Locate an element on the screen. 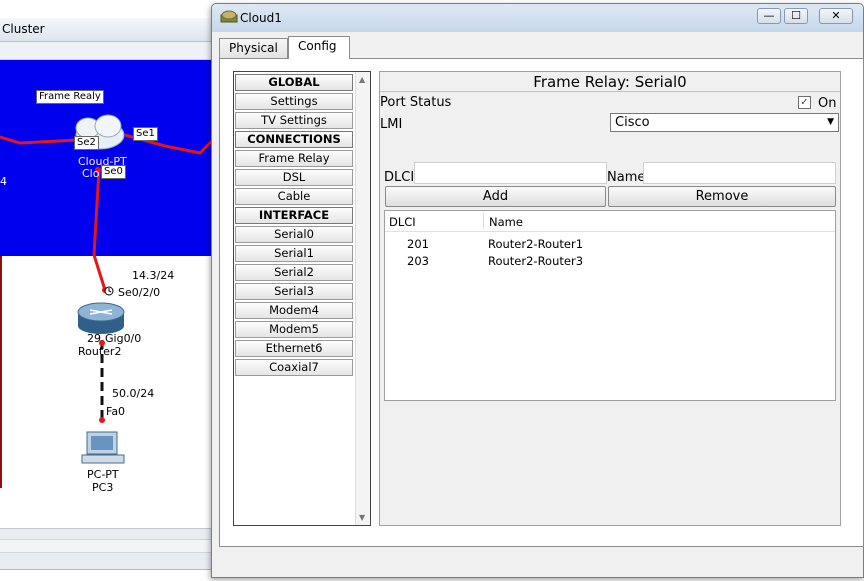 Image resolution: width=864 pixels, height=581 pixels. nav-section-global: GLOBAL is located at coordinates (294, 82).